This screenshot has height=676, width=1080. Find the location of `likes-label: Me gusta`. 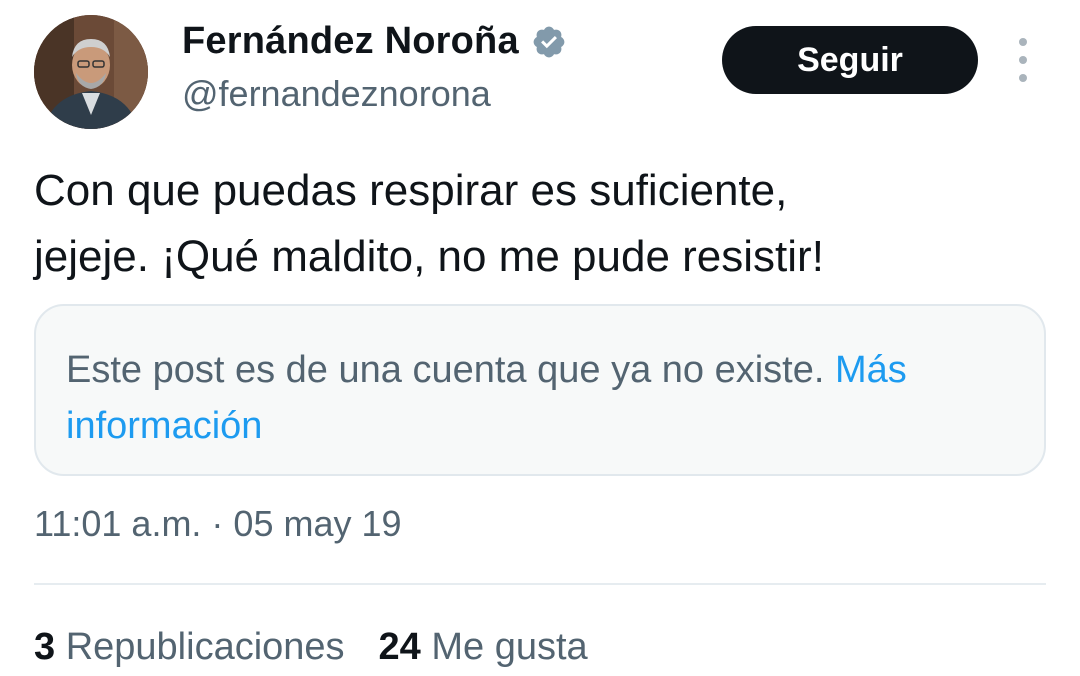

likes-label: Me gusta is located at coordinates (509, 647).